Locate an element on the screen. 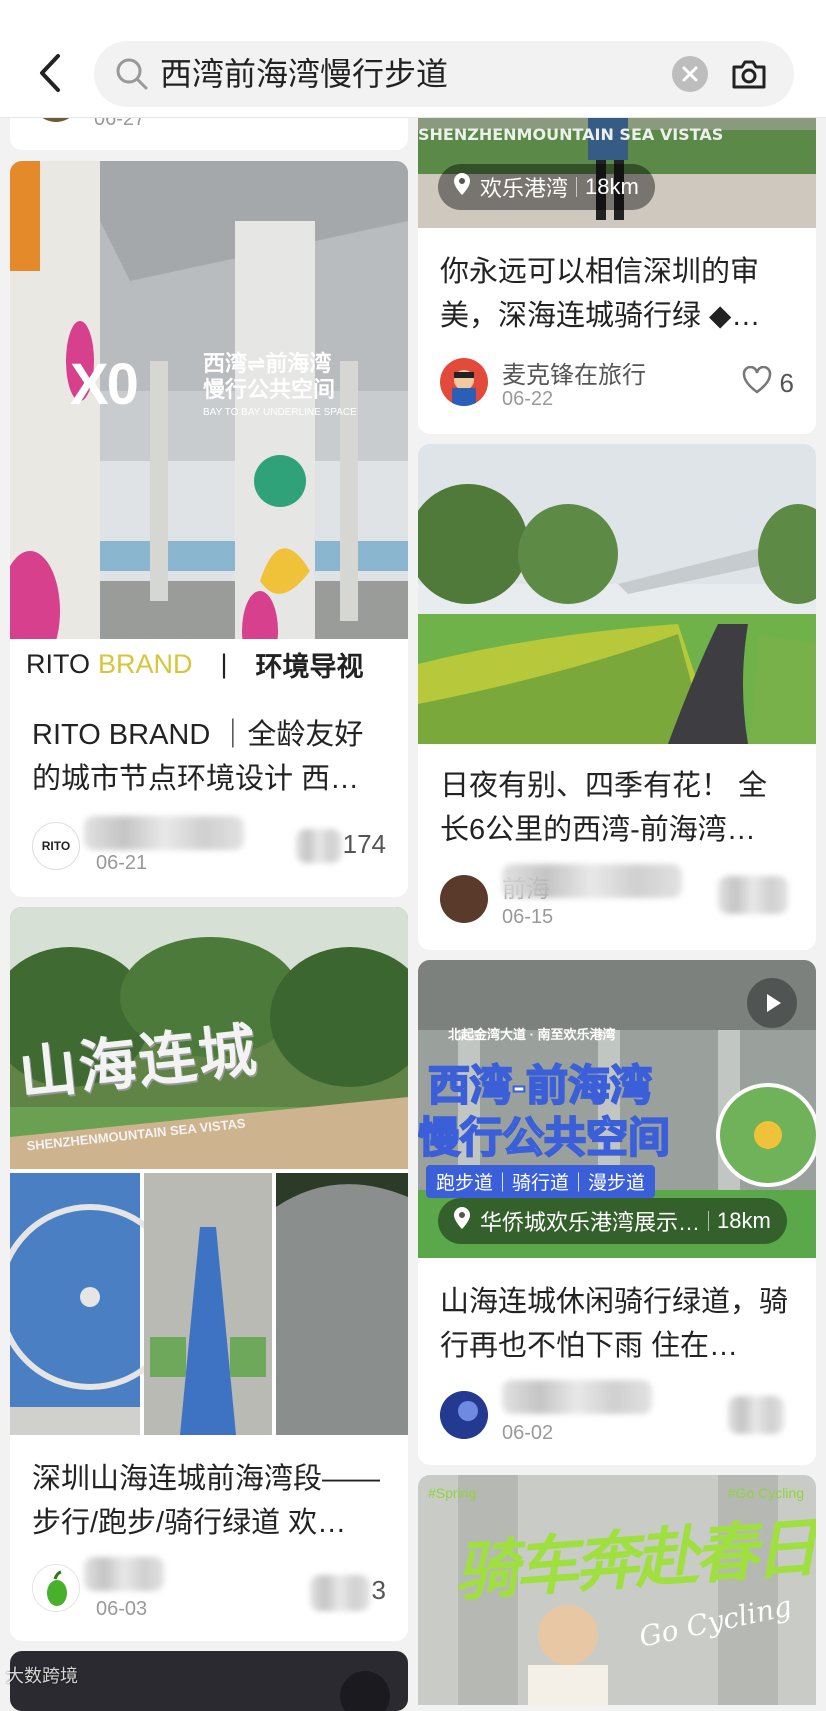 This screenshot has height=1711, width=826. svg-text: SHENZHENMOUNTAIN SEA VISTAS is located at coordinates (570, 134).